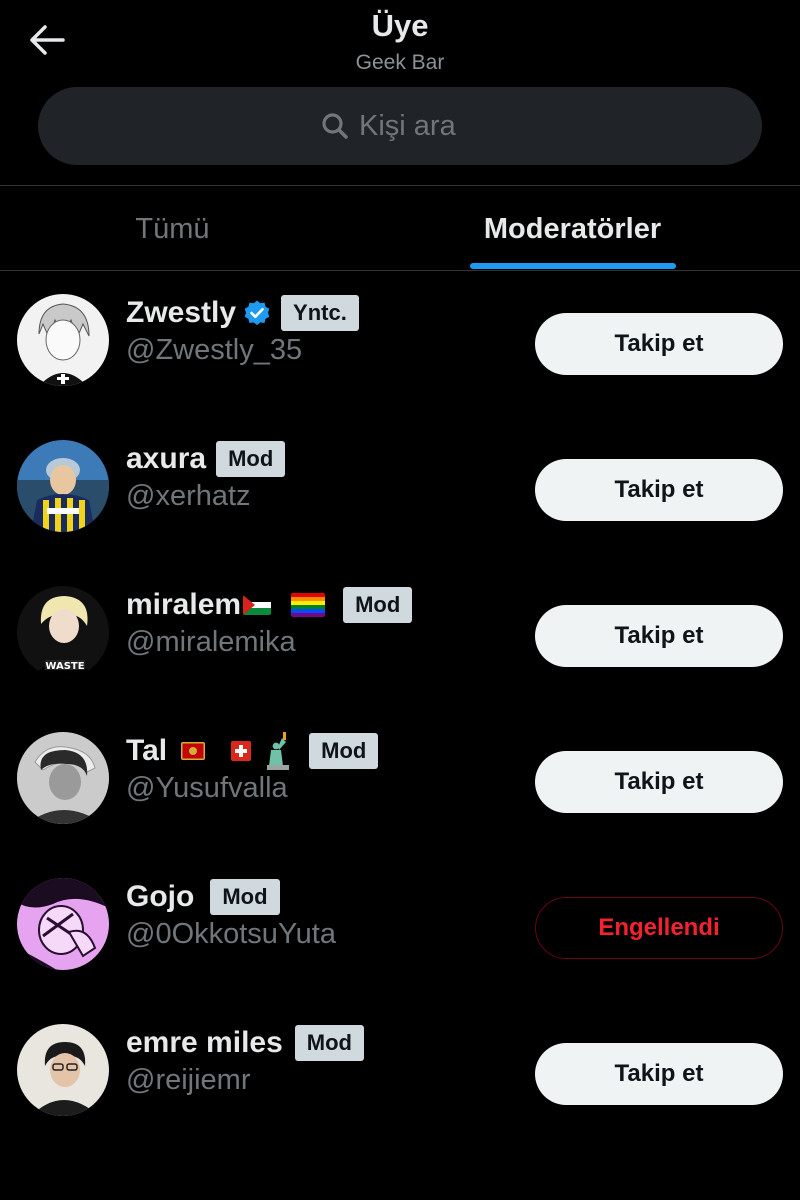 The width and height of the screenshot is (800, 1200). I want to click on list-item: Zwestly Yntc. @Zwestly_35 Takip et, so click(400, 345).